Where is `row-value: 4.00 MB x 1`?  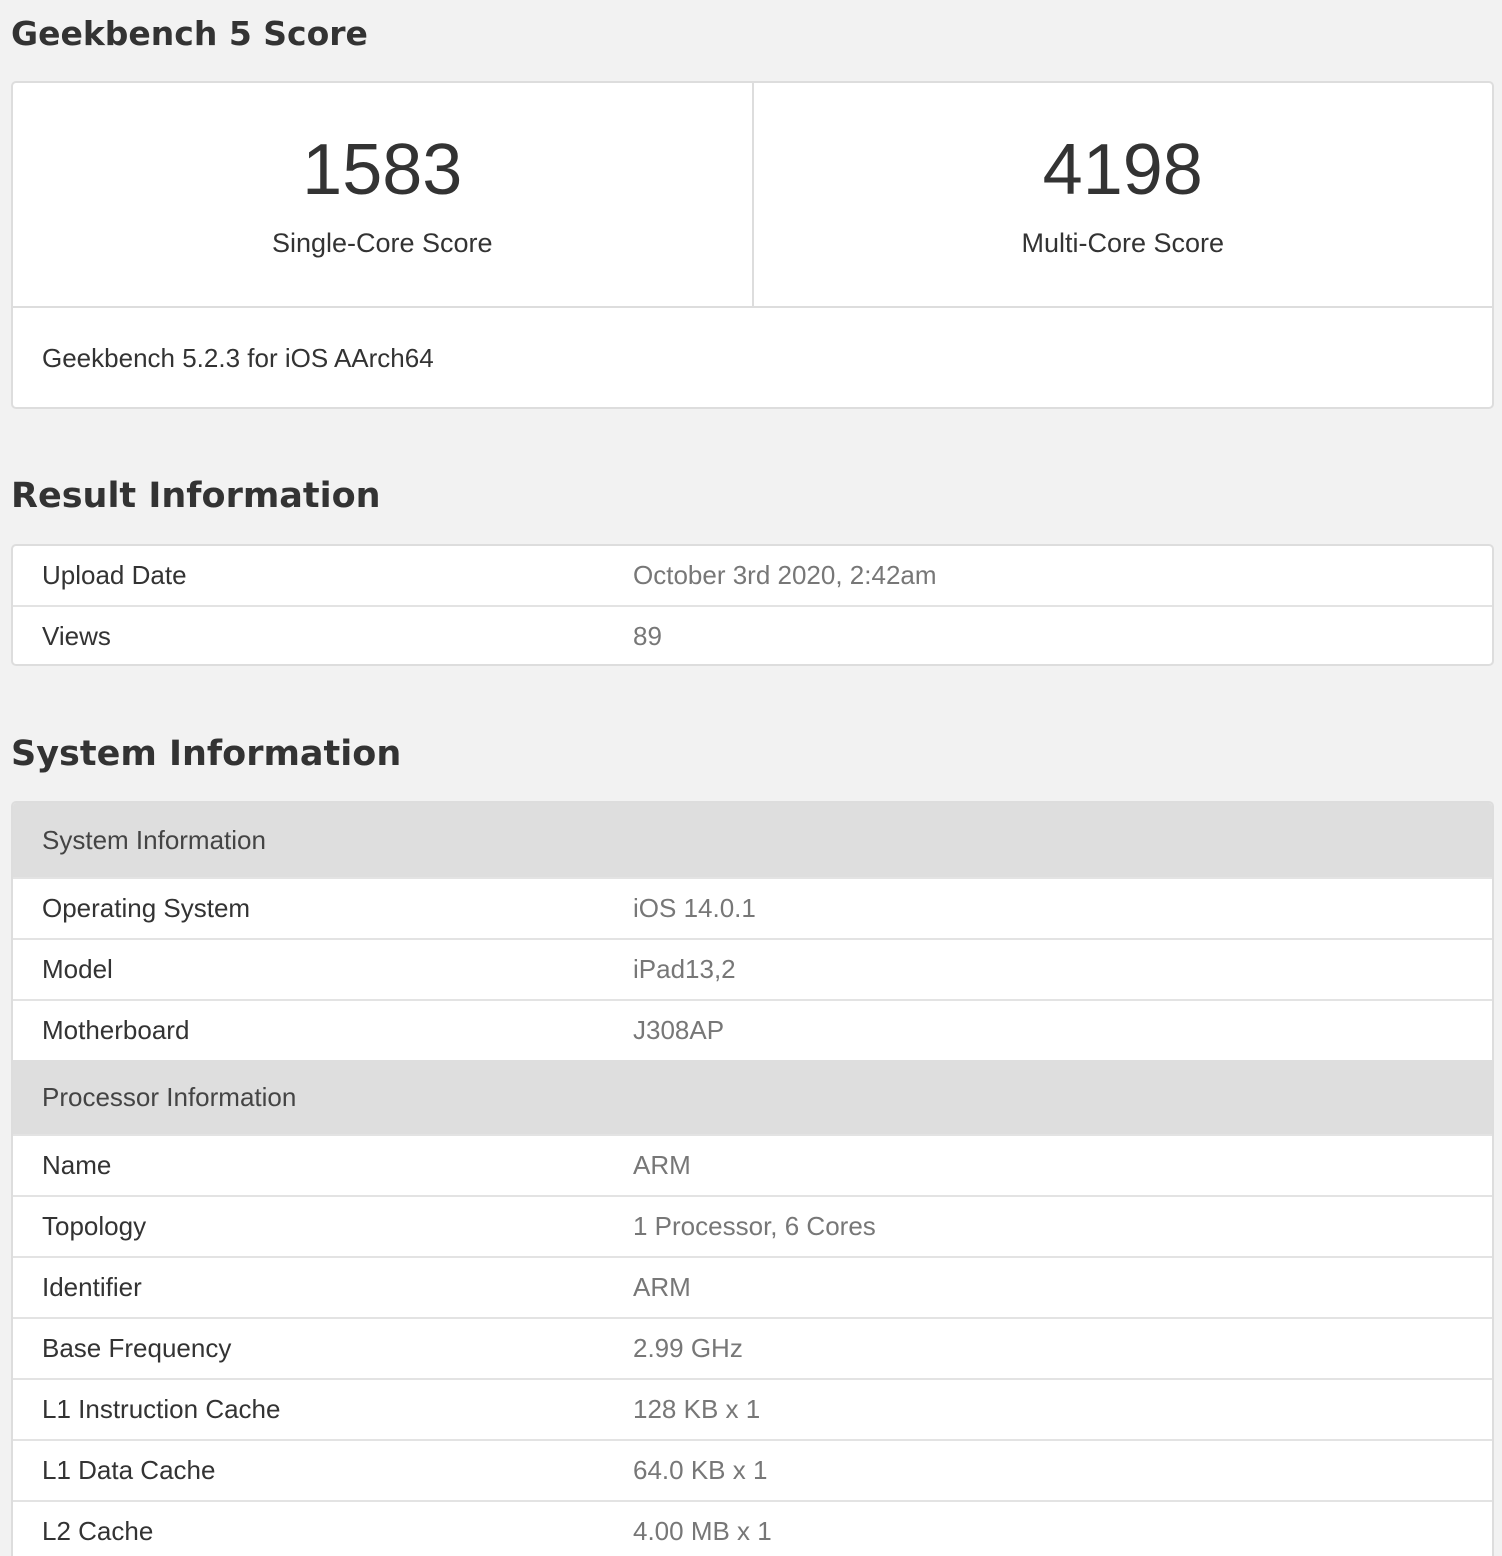
row-value: 4.00 MB x 1 is located at coordinates (1048, 1528).